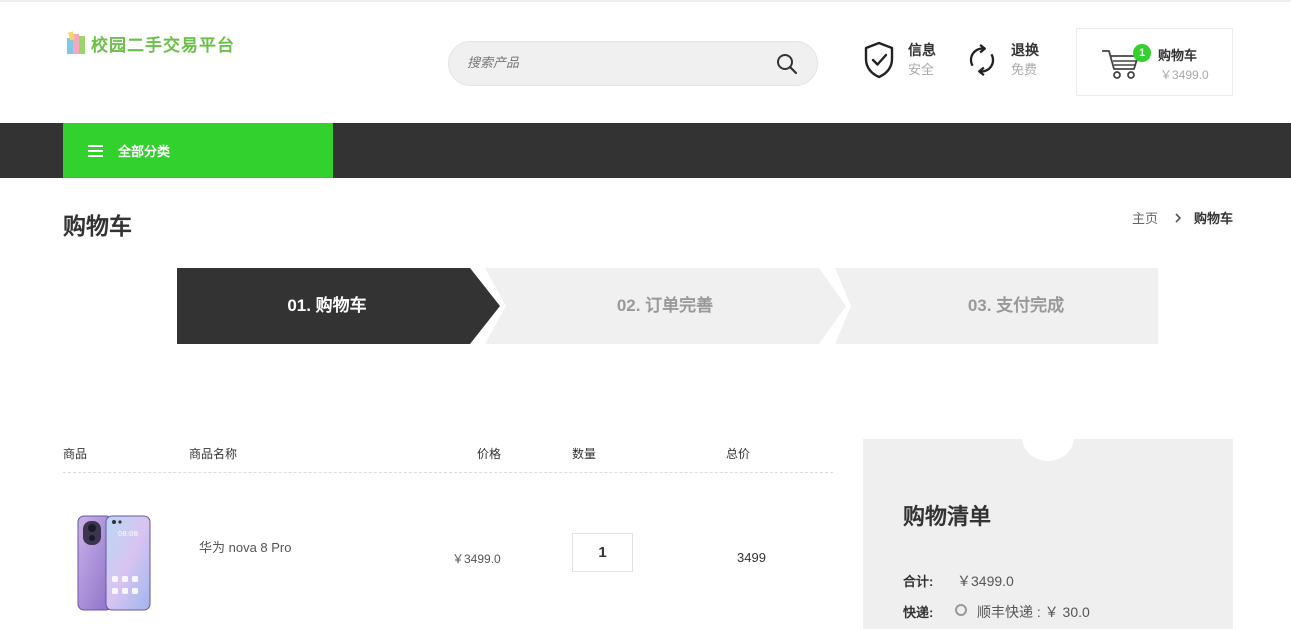 The image size is (1291, 629). What do you see at coordinates (1178, 55) in the screenshot?
I see `cart-title: 购物车` at bounding box center [1178, 55].